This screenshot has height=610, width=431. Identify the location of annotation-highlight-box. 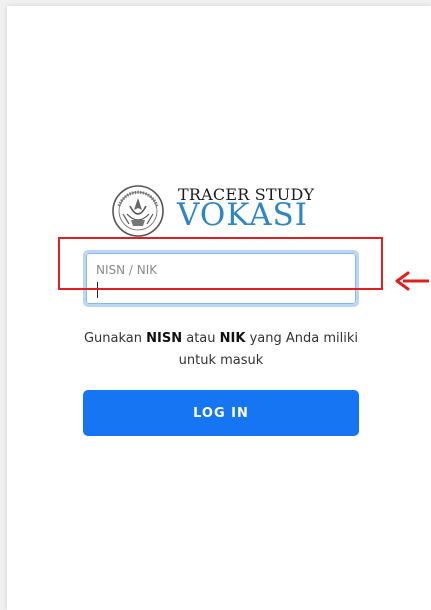
(220, 263).